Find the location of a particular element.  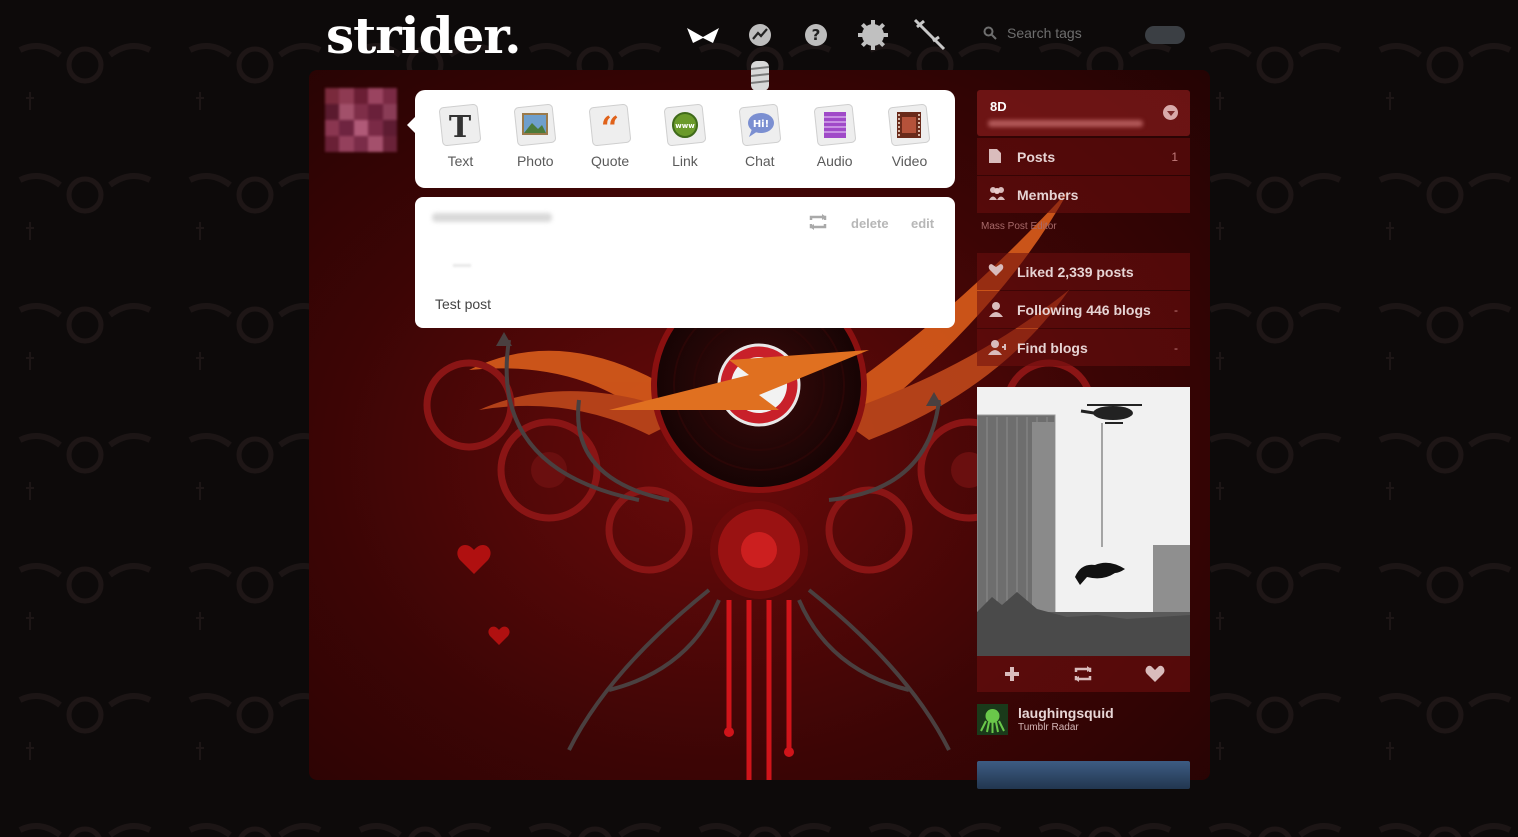

post-meta-blurred is located at coordinates (462, 265).